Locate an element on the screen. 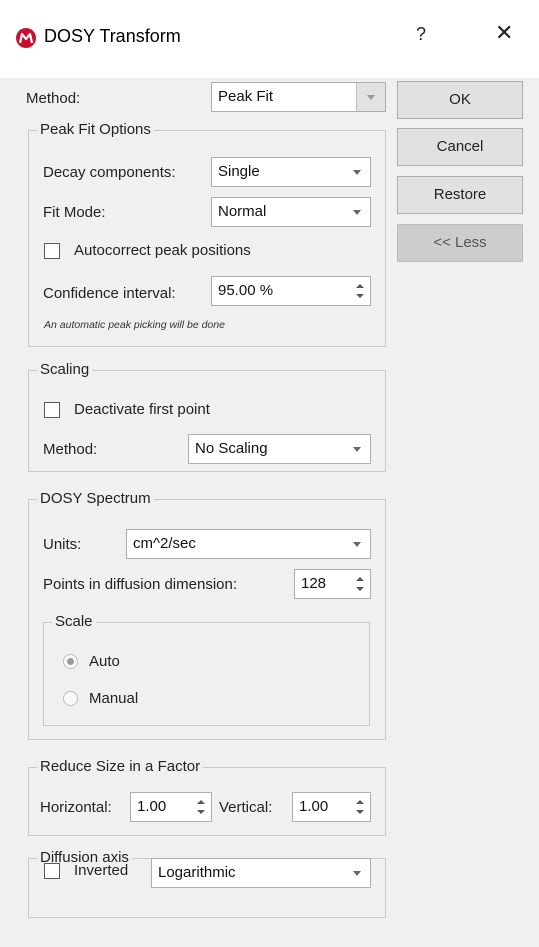 This screenshot has height=947, width=539. method-select: Peak Fit is located at coordinates (298, 97).